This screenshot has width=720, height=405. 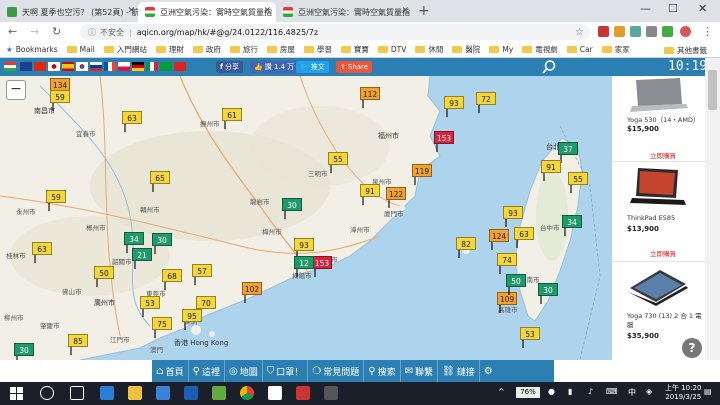 I want to click on bookmark-folder: 房屋, so click(x=280, y=49).